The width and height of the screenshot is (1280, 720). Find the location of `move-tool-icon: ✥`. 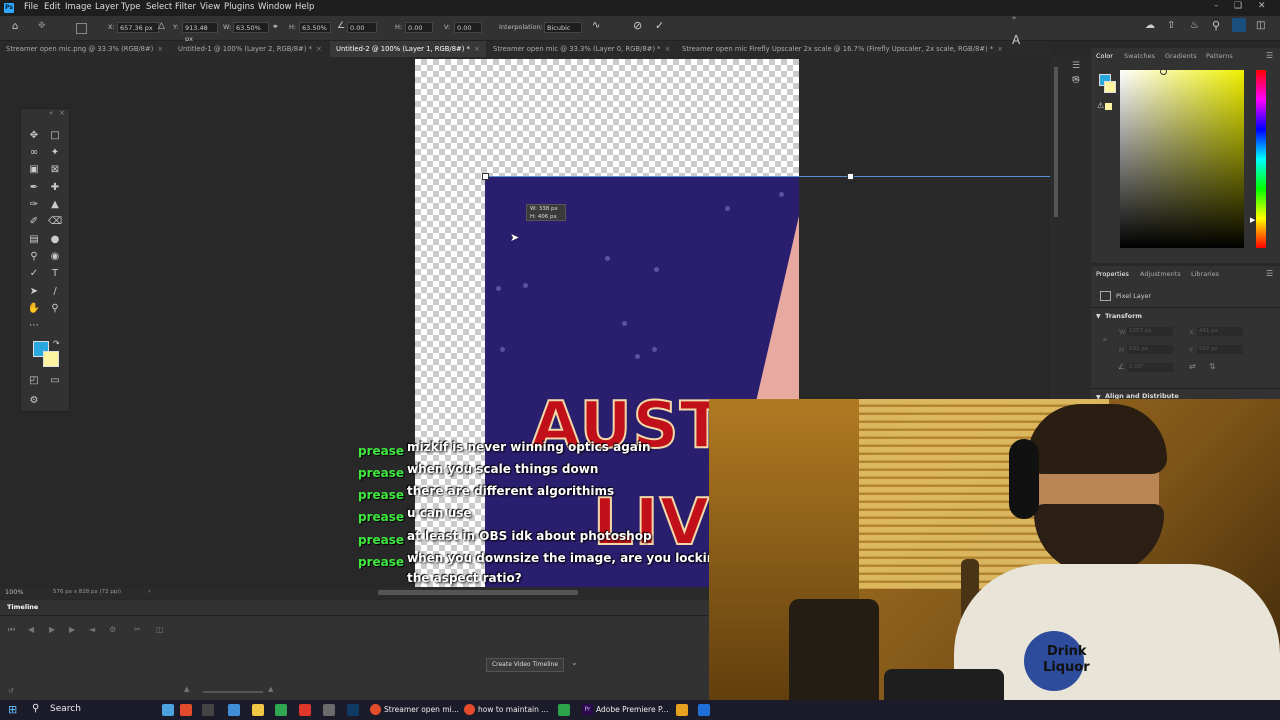

move-tool-icon: ✥ is located at coordinates (42, 26).